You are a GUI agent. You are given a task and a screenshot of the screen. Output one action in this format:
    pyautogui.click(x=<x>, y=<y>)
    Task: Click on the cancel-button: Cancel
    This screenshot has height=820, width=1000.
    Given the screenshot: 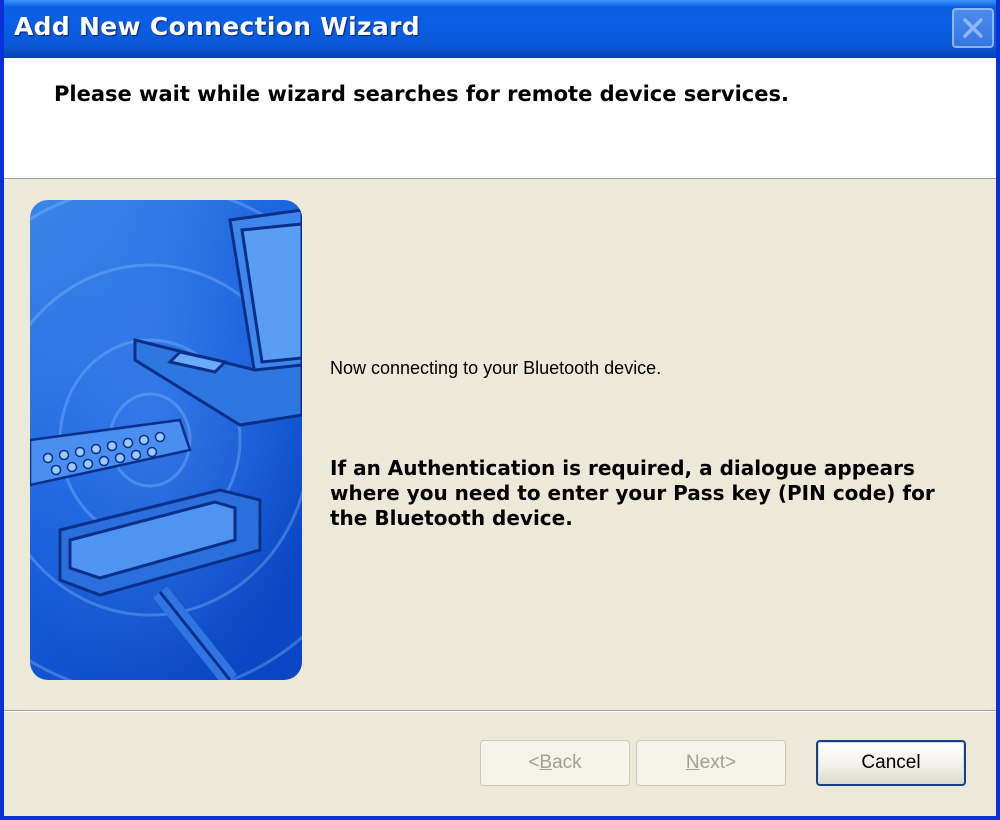 What is the action you would take?
    pyautogui.click(x=891, y=763)
    